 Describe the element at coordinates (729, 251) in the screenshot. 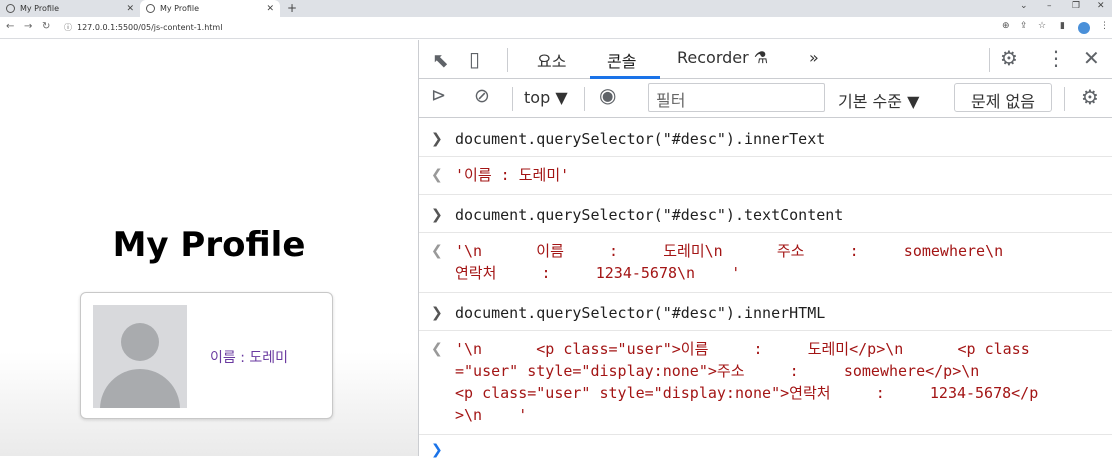

I see `console-line: '\n 이름 : 도레미\n 주소 : somewhere\n` at that location.